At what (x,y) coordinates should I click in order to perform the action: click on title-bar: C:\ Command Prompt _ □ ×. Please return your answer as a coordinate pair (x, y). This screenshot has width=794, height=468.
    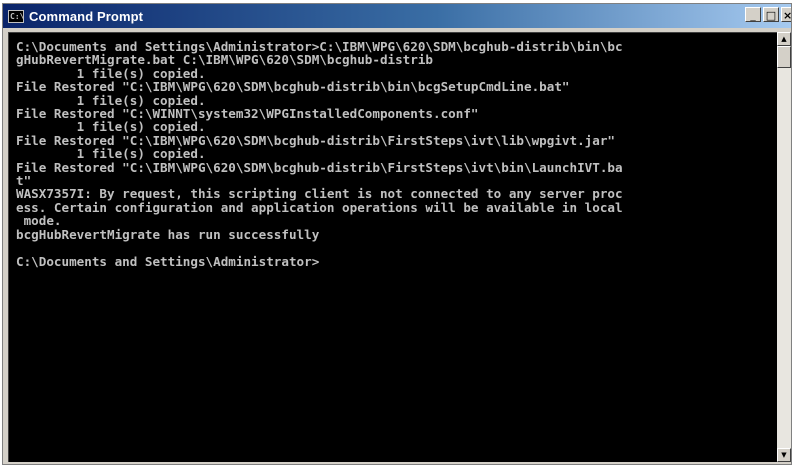
    Looking at the image, I should click on (397, 16).